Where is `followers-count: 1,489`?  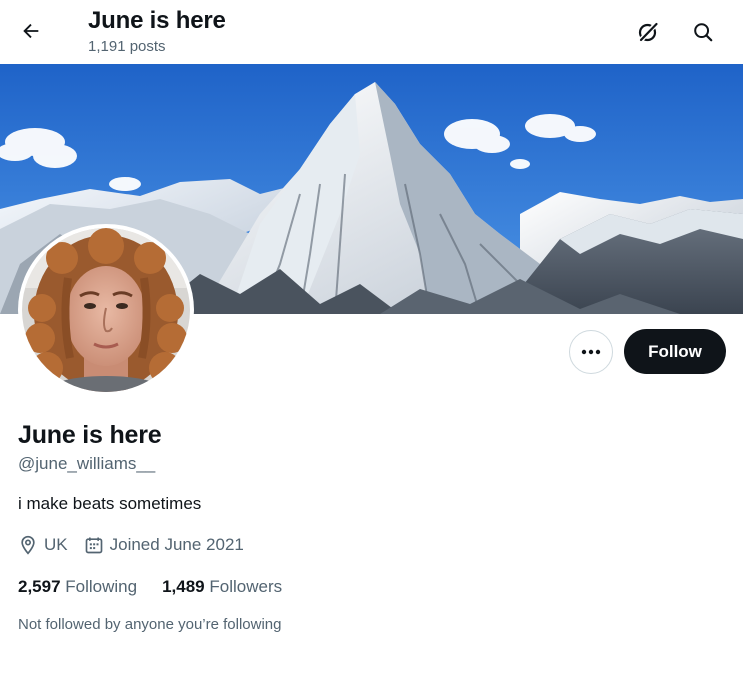
followers-count: 1,489 is located at coordinates (183, 586).